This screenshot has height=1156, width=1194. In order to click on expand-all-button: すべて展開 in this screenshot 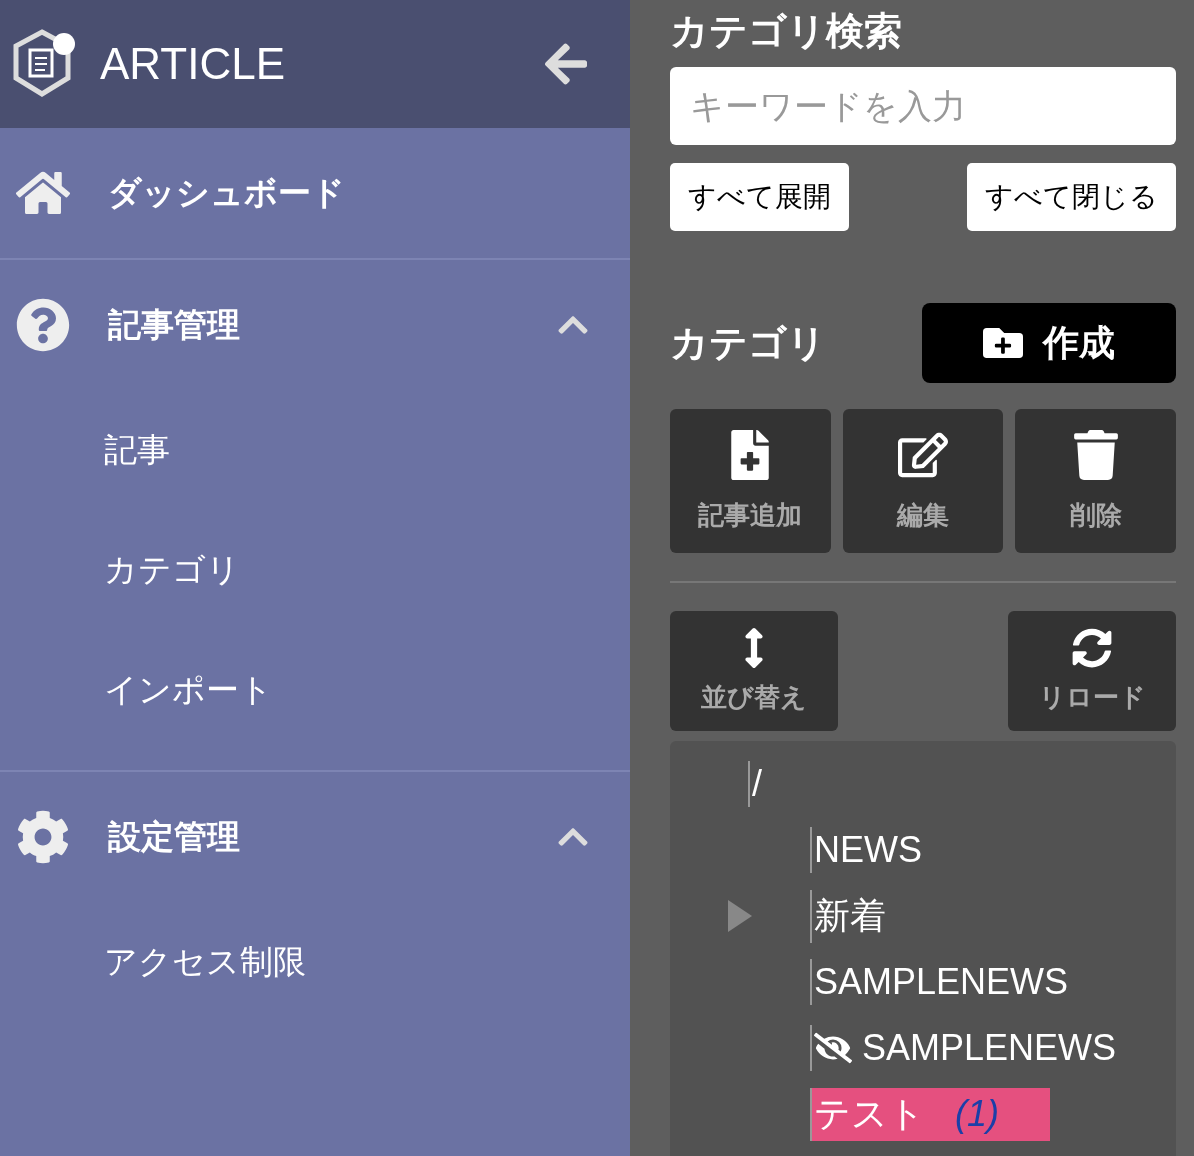, I will do `click(759, 197)`.